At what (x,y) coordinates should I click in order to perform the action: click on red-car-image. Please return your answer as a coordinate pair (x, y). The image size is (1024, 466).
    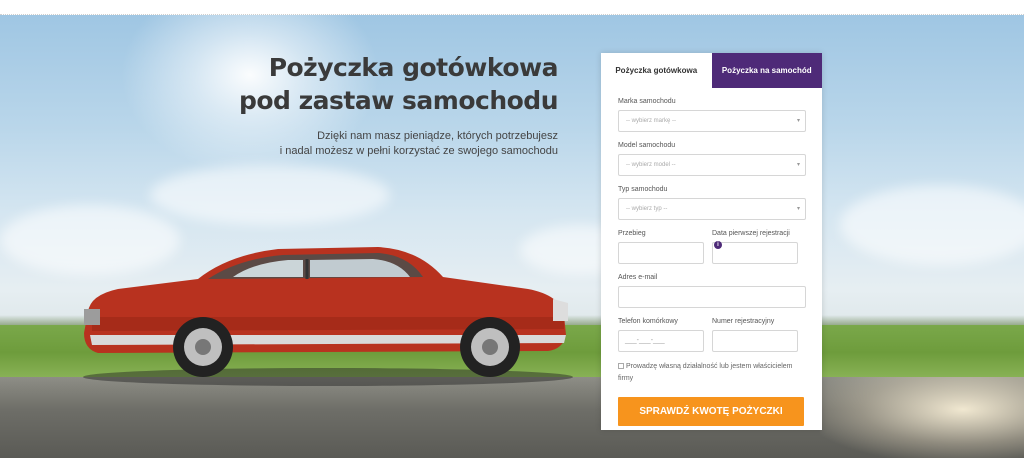
    Looking at the image, I should click on (328, 316).